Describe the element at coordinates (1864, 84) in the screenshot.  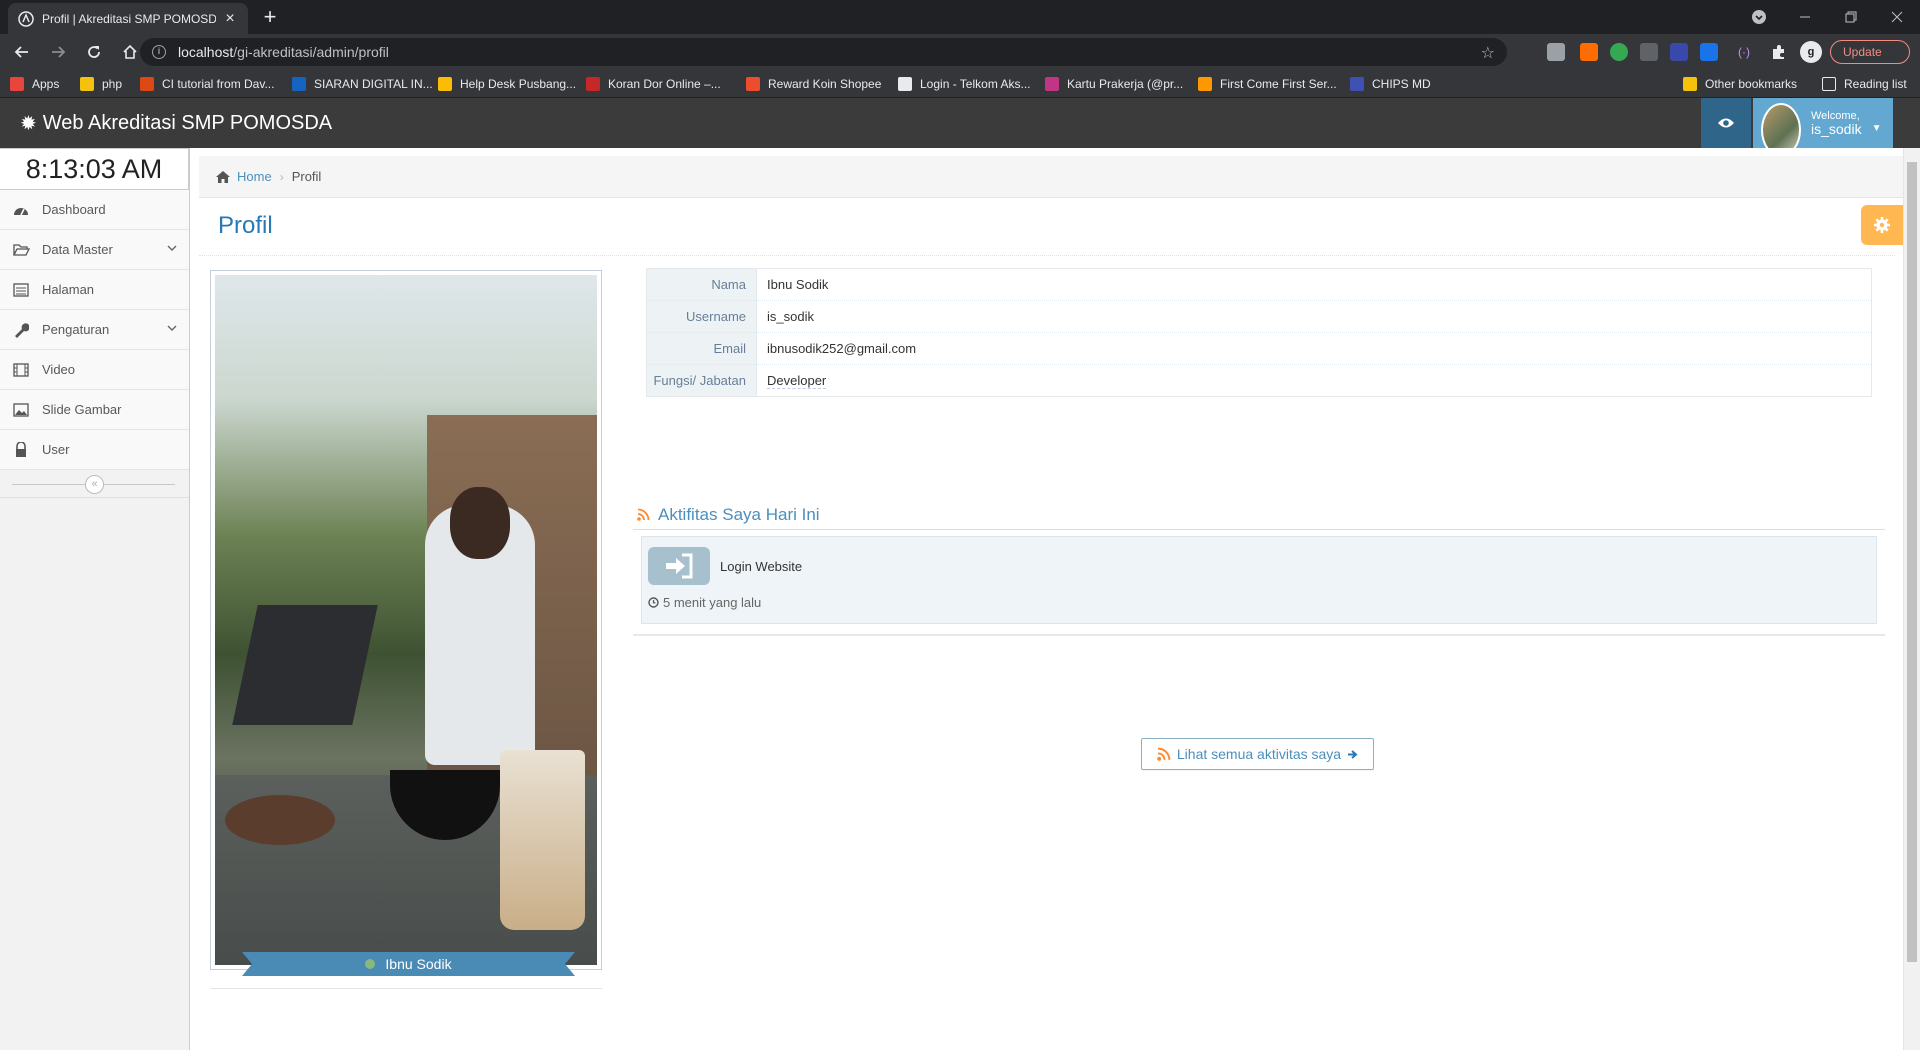
I see `reading-list: Reading list` at that location.